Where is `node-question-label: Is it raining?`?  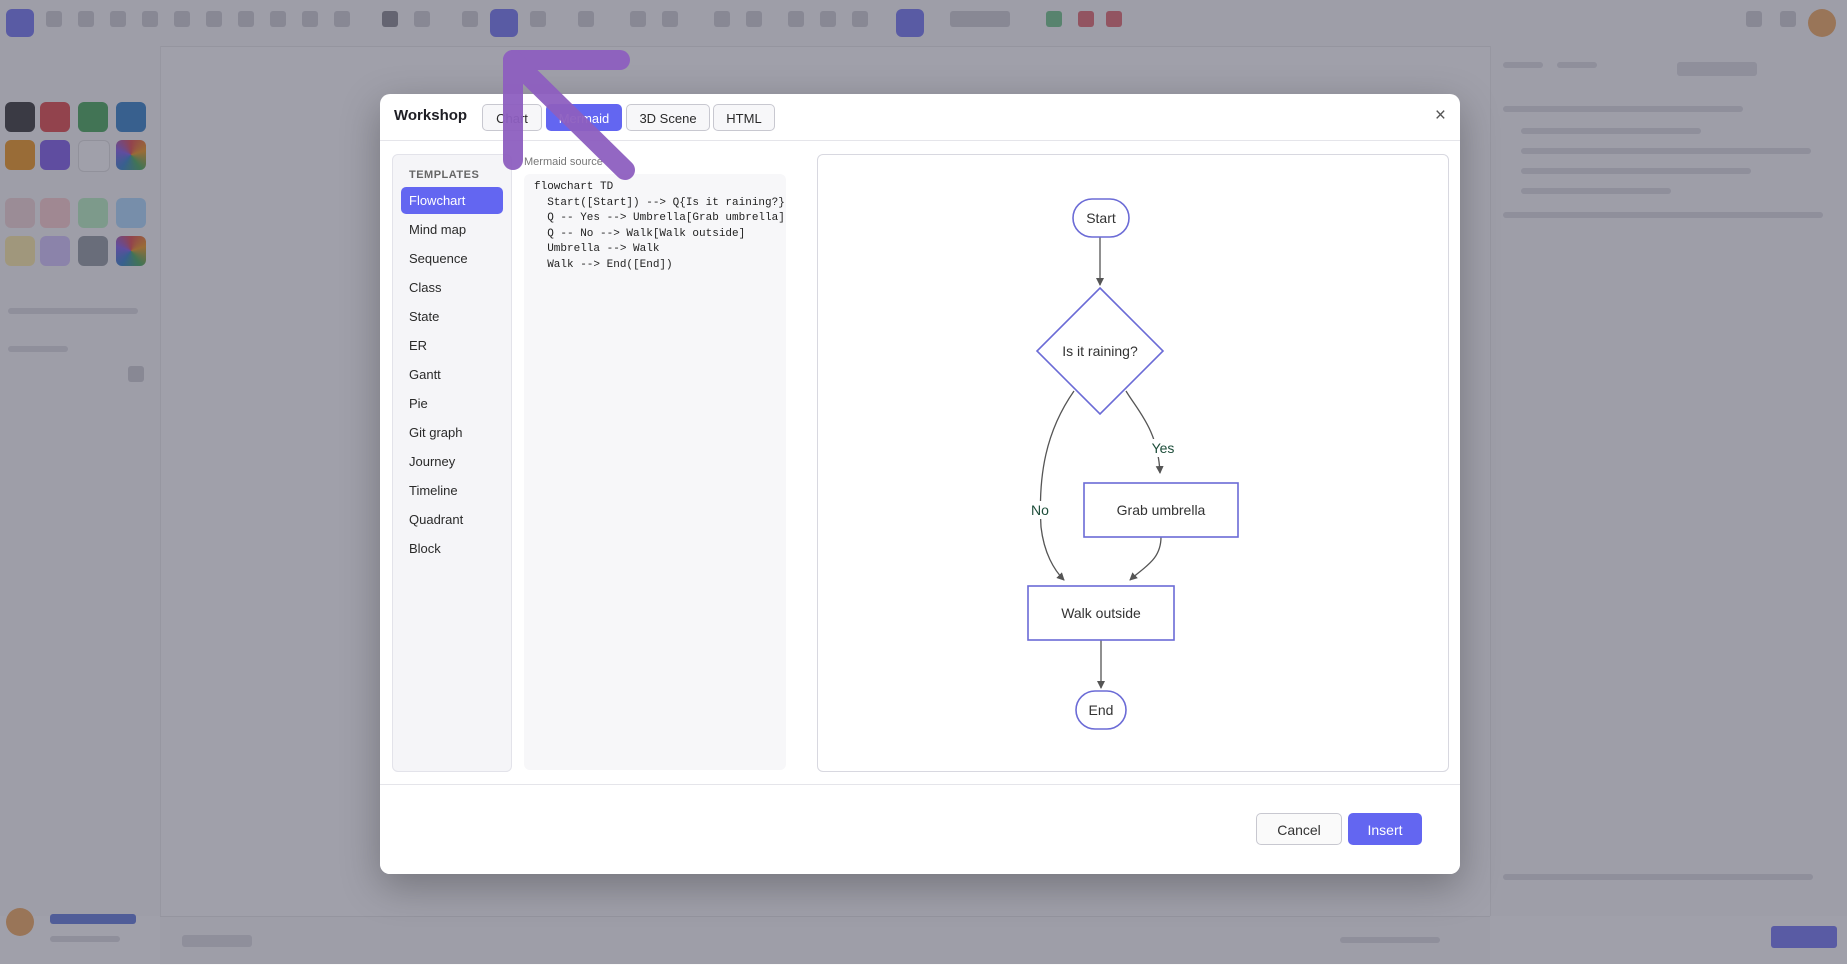 node-question-label: Is it raining? is located at coordinates (1100, 351).